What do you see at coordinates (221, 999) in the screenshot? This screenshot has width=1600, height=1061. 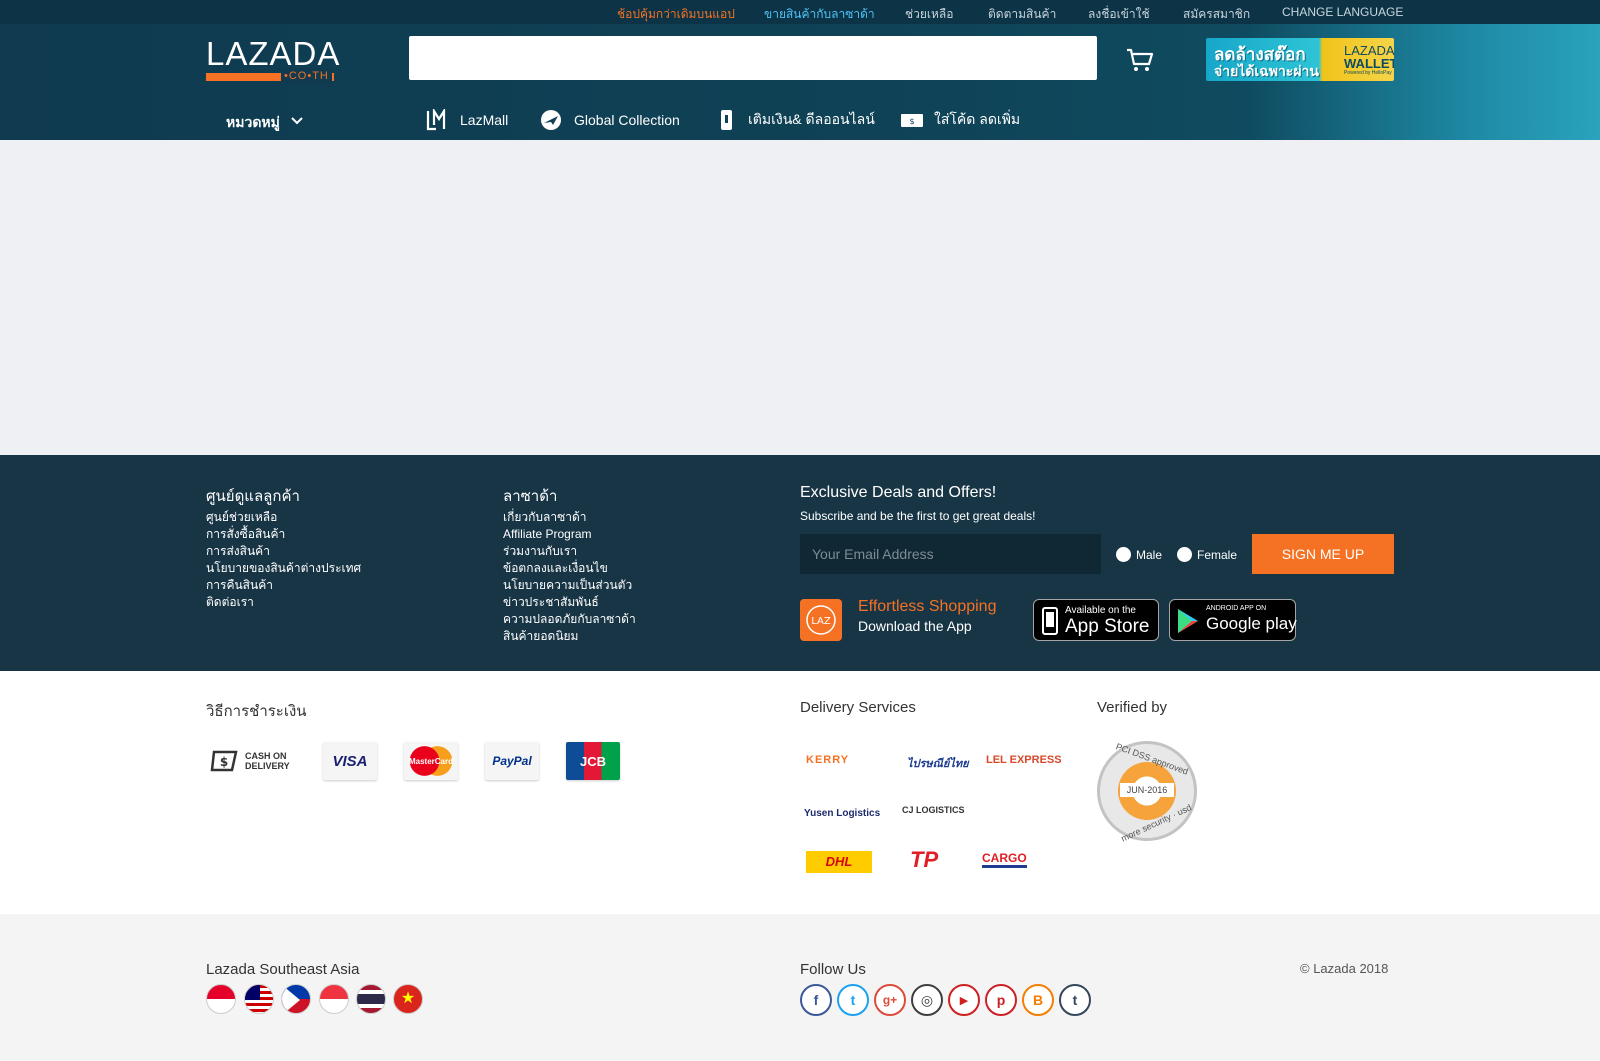 I see `flag-indonesia-icon` at bounding box center [221, 999].